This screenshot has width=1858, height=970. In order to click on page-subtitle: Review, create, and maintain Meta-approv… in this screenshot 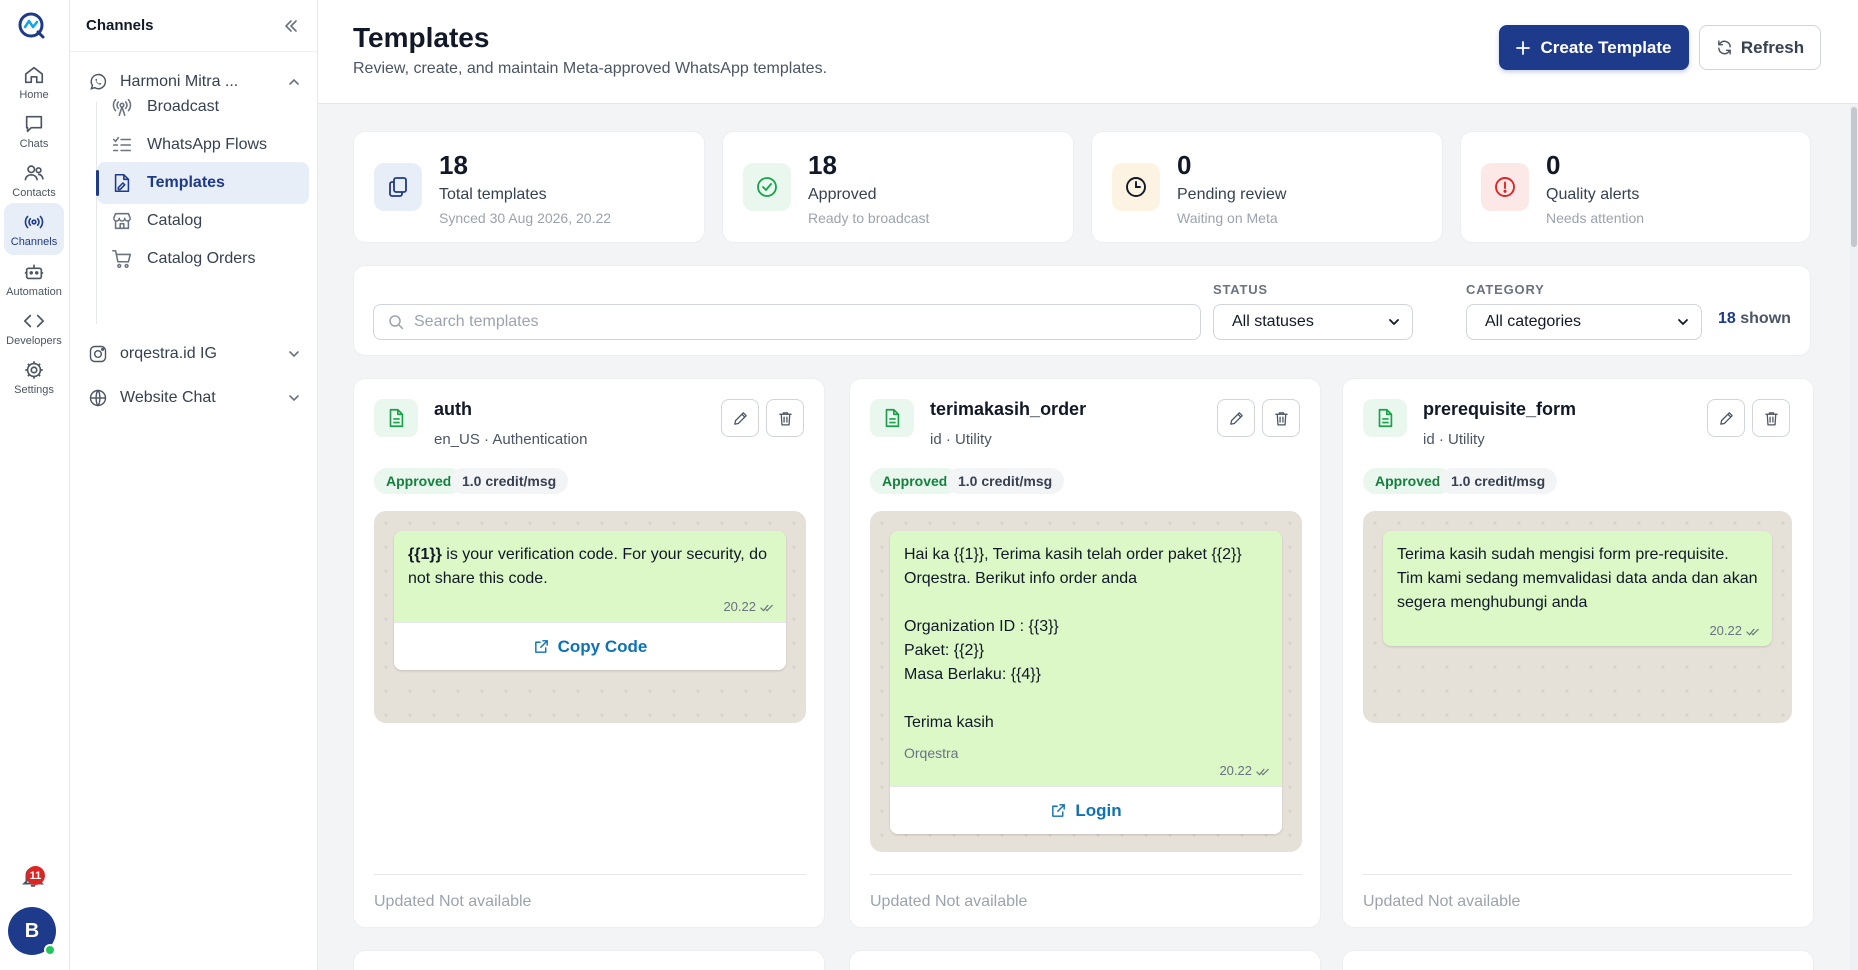, I will do `click(590, 68)`.